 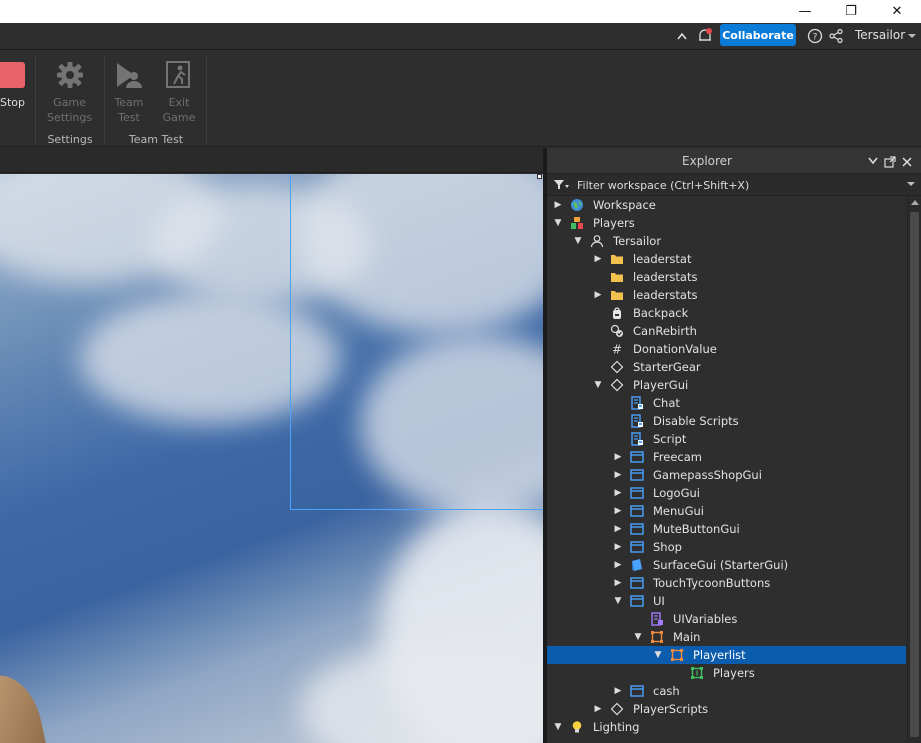 I want to click on explorer-item: ▼ Tersailor, so click(x=726, y=241).